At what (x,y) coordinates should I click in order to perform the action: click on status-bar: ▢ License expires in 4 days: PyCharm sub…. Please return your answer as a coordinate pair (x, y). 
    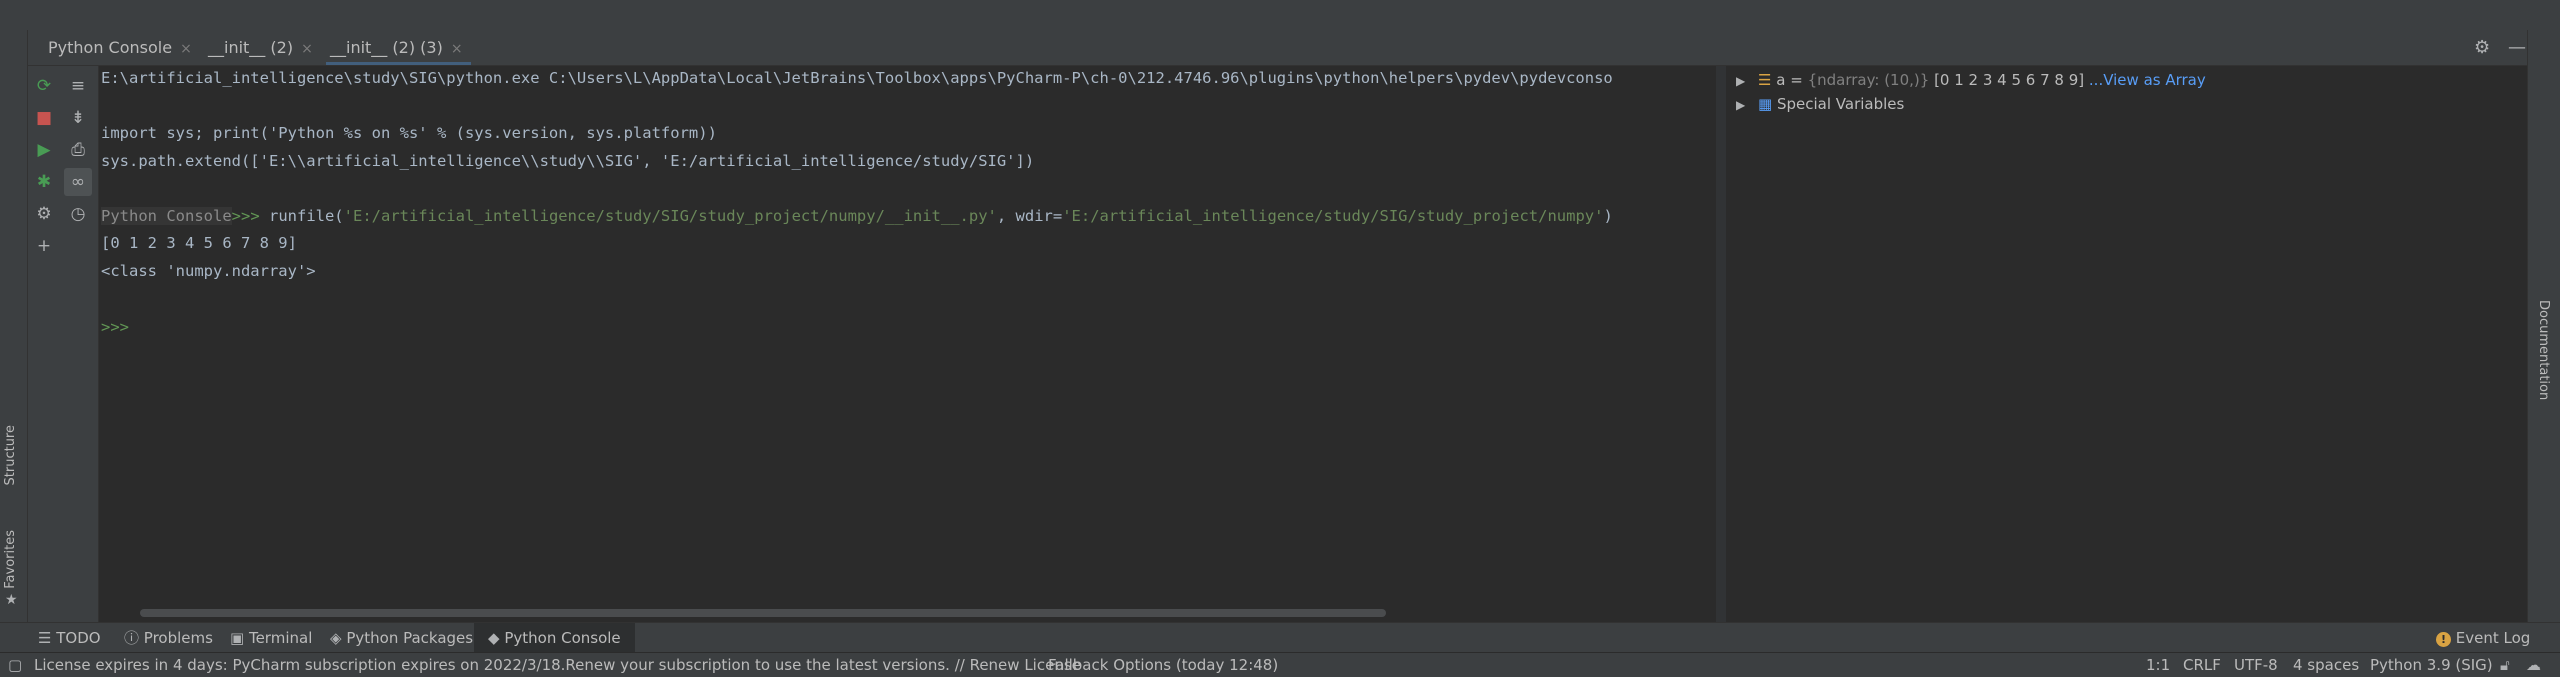
    Looking at the image, I should click on (1280, 664).